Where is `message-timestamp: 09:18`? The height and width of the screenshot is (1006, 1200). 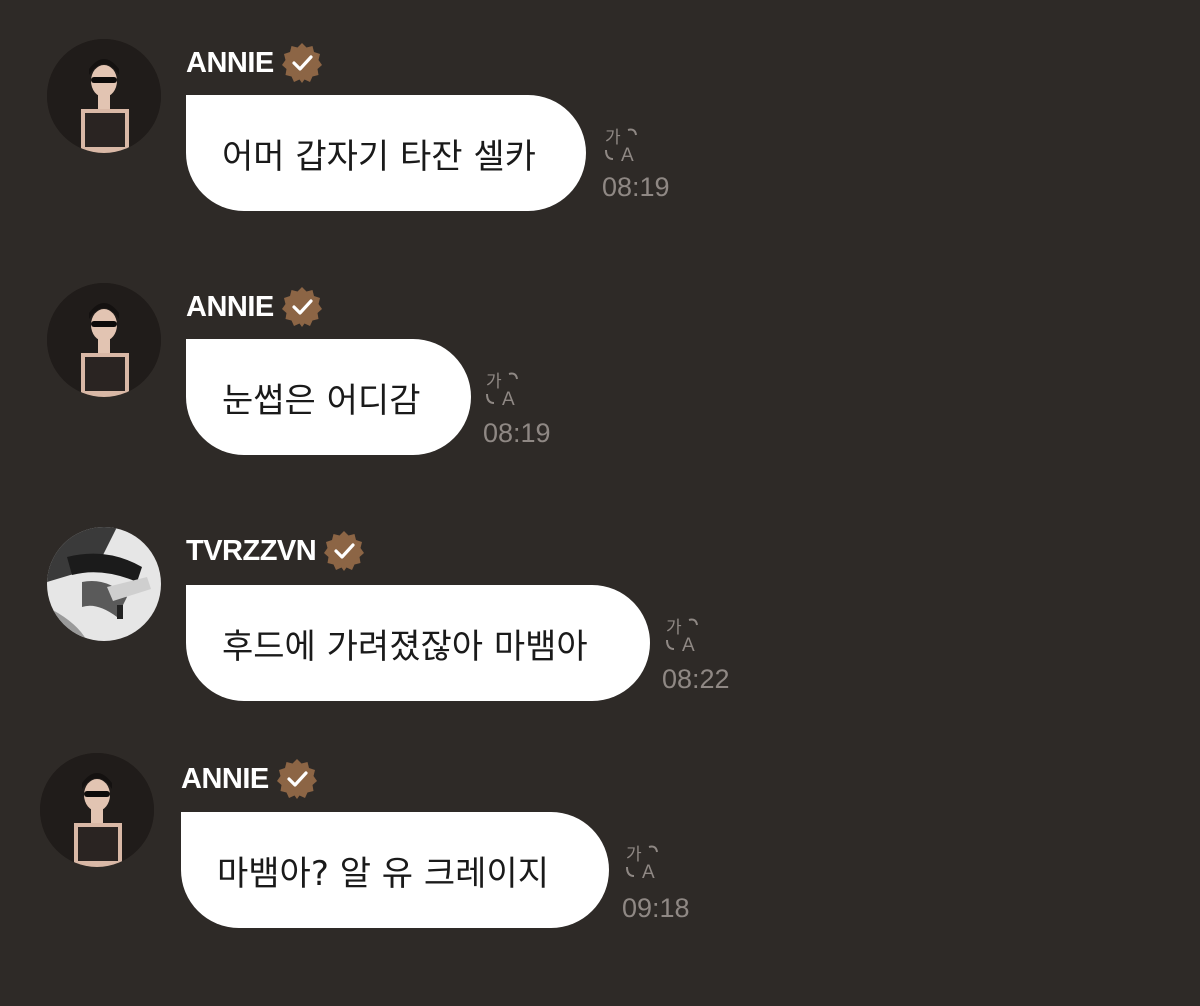 message-timestamp: 09:18 is located at coordinates (656, 908).